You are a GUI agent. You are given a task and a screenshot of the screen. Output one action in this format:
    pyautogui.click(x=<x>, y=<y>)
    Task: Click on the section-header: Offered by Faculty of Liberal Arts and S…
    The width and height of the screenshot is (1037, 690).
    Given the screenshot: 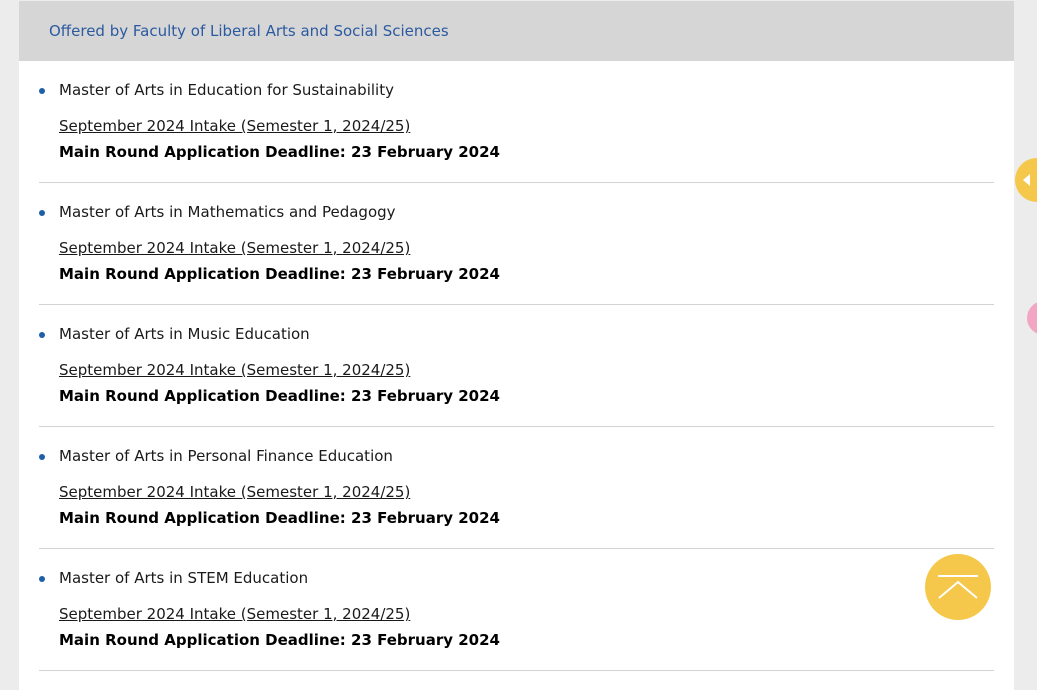 What is the action you would take?
    pyautogui.click(x=516, y=31)
    